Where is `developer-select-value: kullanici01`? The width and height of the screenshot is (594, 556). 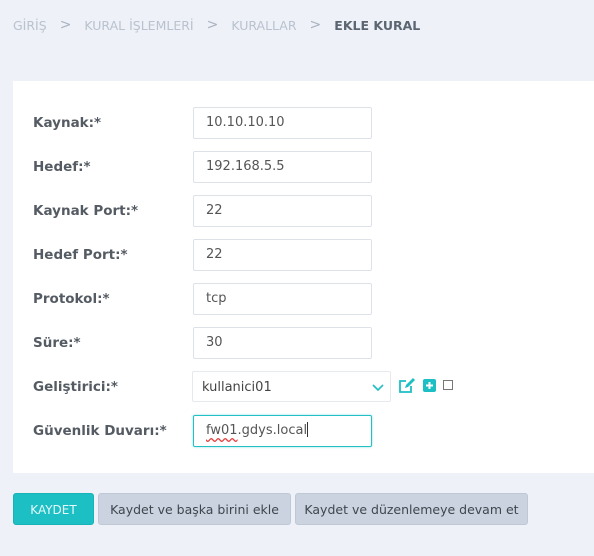
developer-select-value: kullanici01 is located at coordinates (237, 387).